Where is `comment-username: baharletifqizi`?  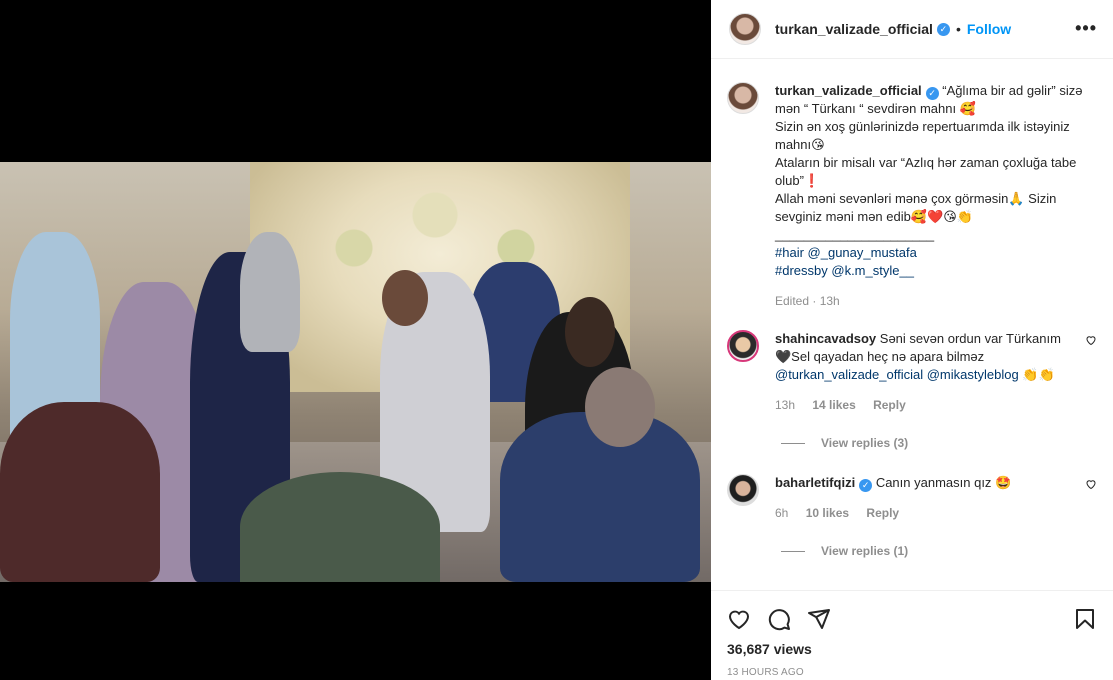
comment-username: baharletifqizi is located at coordinates (815, 482).